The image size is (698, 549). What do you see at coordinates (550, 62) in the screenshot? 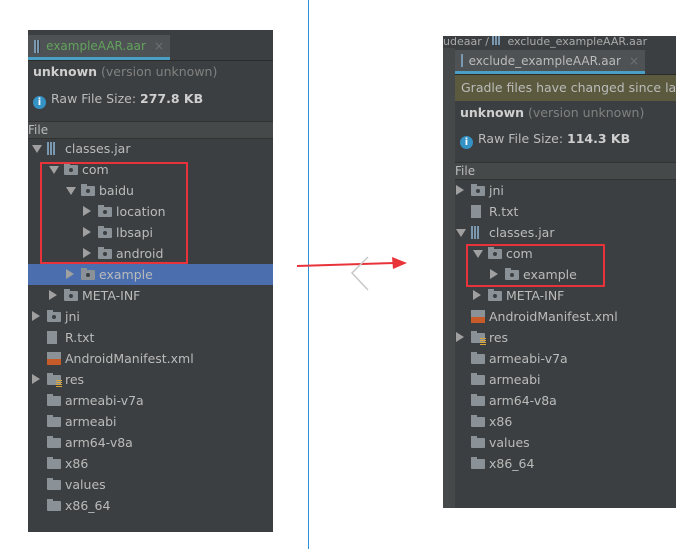
I see `tab-exclude-exampleAAR: exclude_exampleAAR.aar ×` at bounding box center [550, 62].